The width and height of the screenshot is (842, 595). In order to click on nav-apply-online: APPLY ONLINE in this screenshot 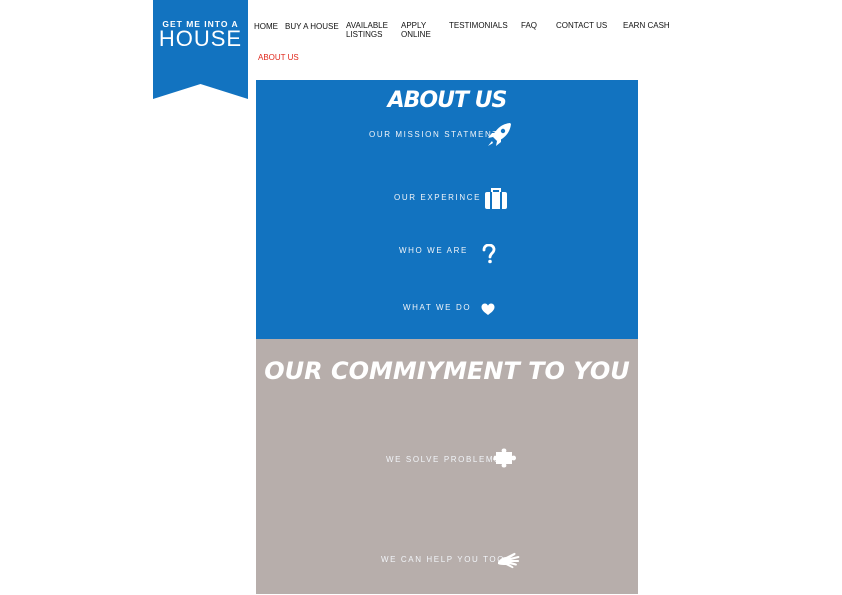, I will do `click(416, 30)`.